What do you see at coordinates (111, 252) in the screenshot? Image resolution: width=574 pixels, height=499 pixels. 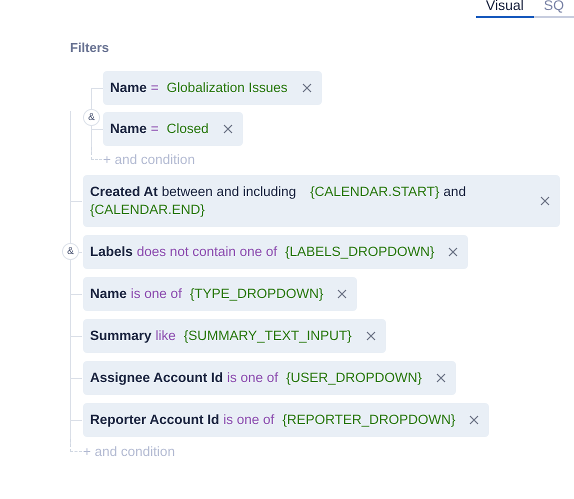 I see `field-name: Labels` at bounding box center [111, 252].